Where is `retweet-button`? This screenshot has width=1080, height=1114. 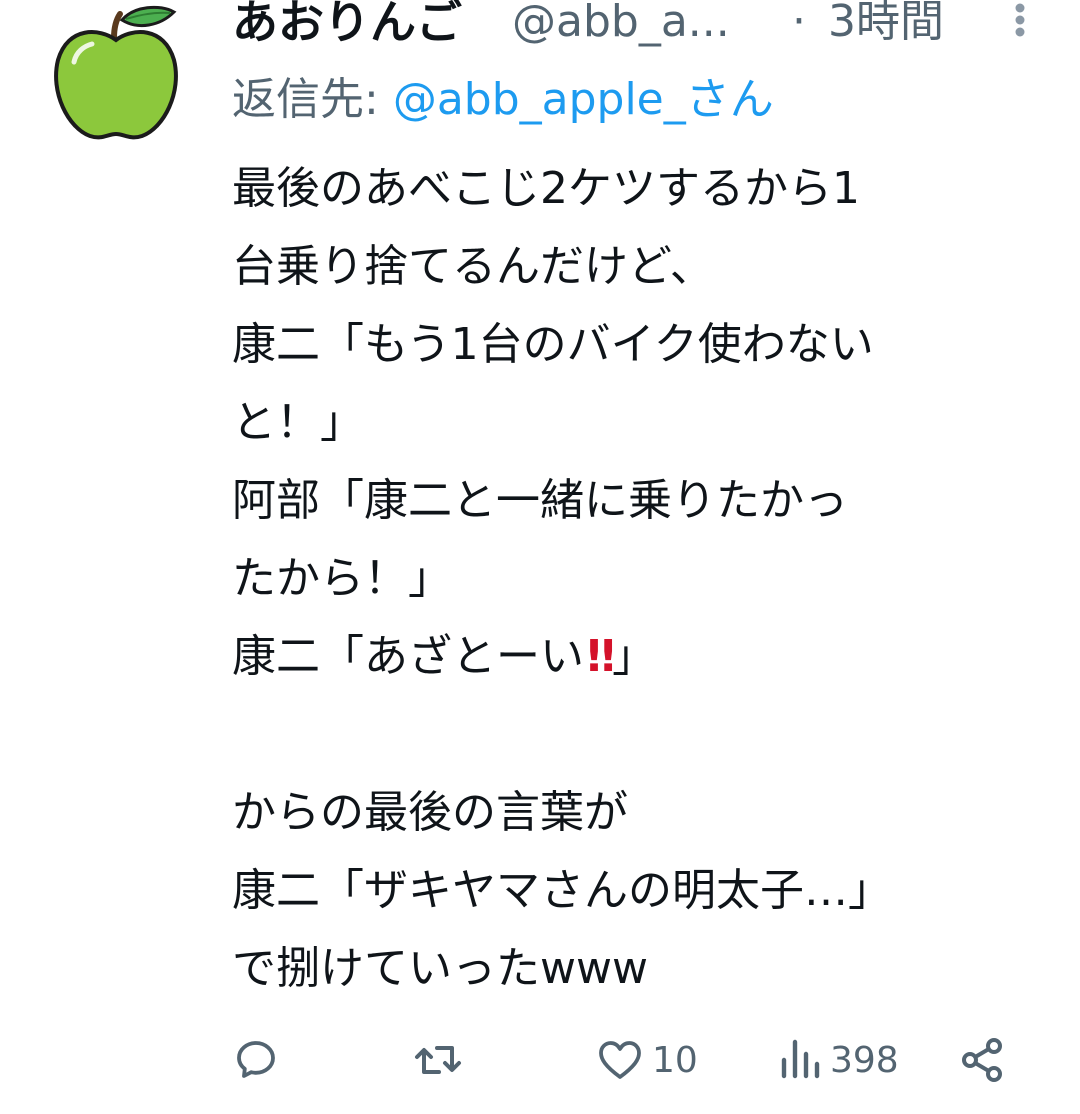
retweet-button is located at coordinates (442, 1060).